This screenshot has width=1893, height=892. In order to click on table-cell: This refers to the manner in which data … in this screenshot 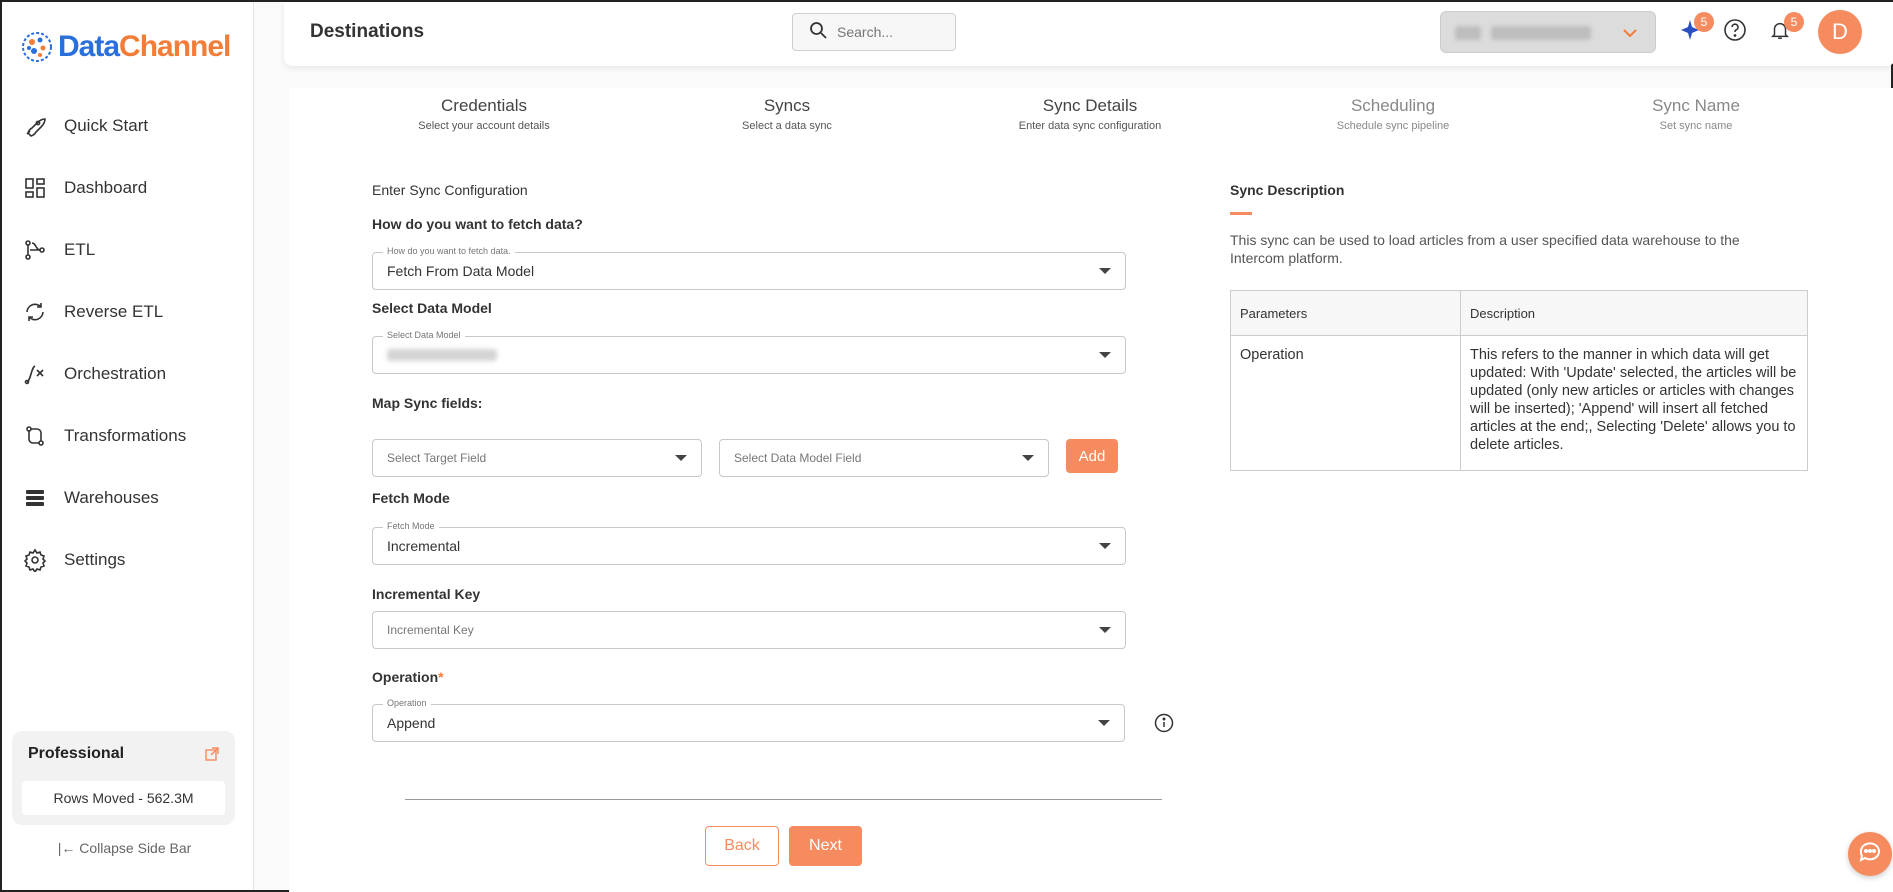, I will do `click(1634, 403)`.